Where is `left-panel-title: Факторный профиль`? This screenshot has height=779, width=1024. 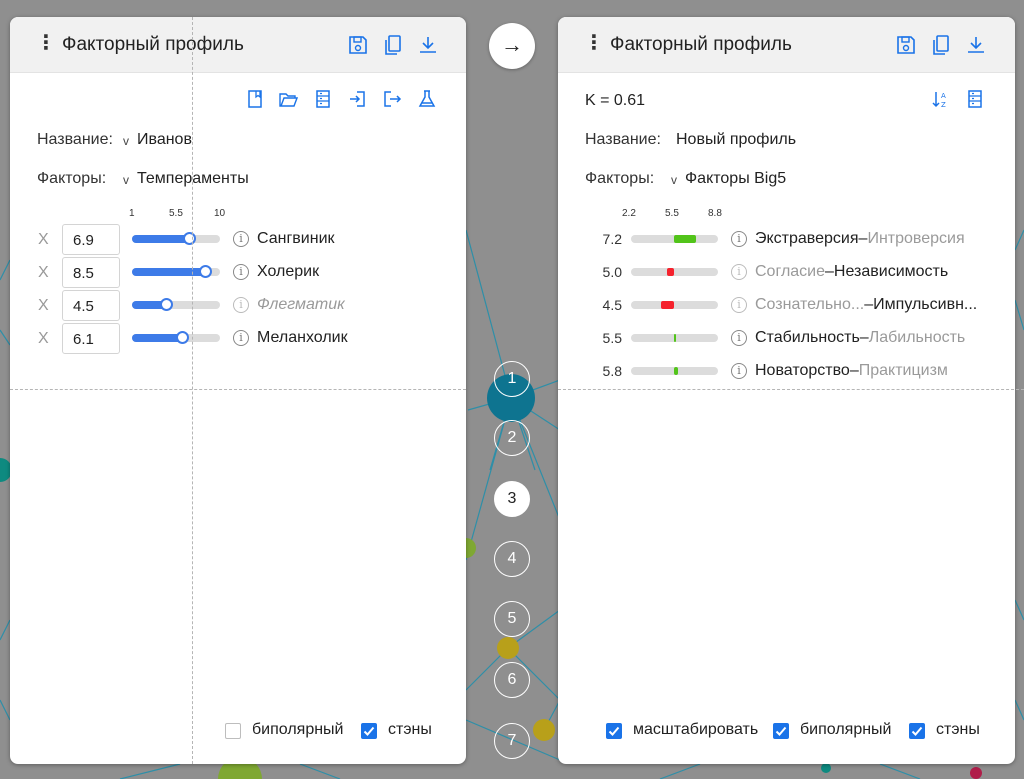 left-panel-title: Факторный профиль is located at coordinates (153, 44).